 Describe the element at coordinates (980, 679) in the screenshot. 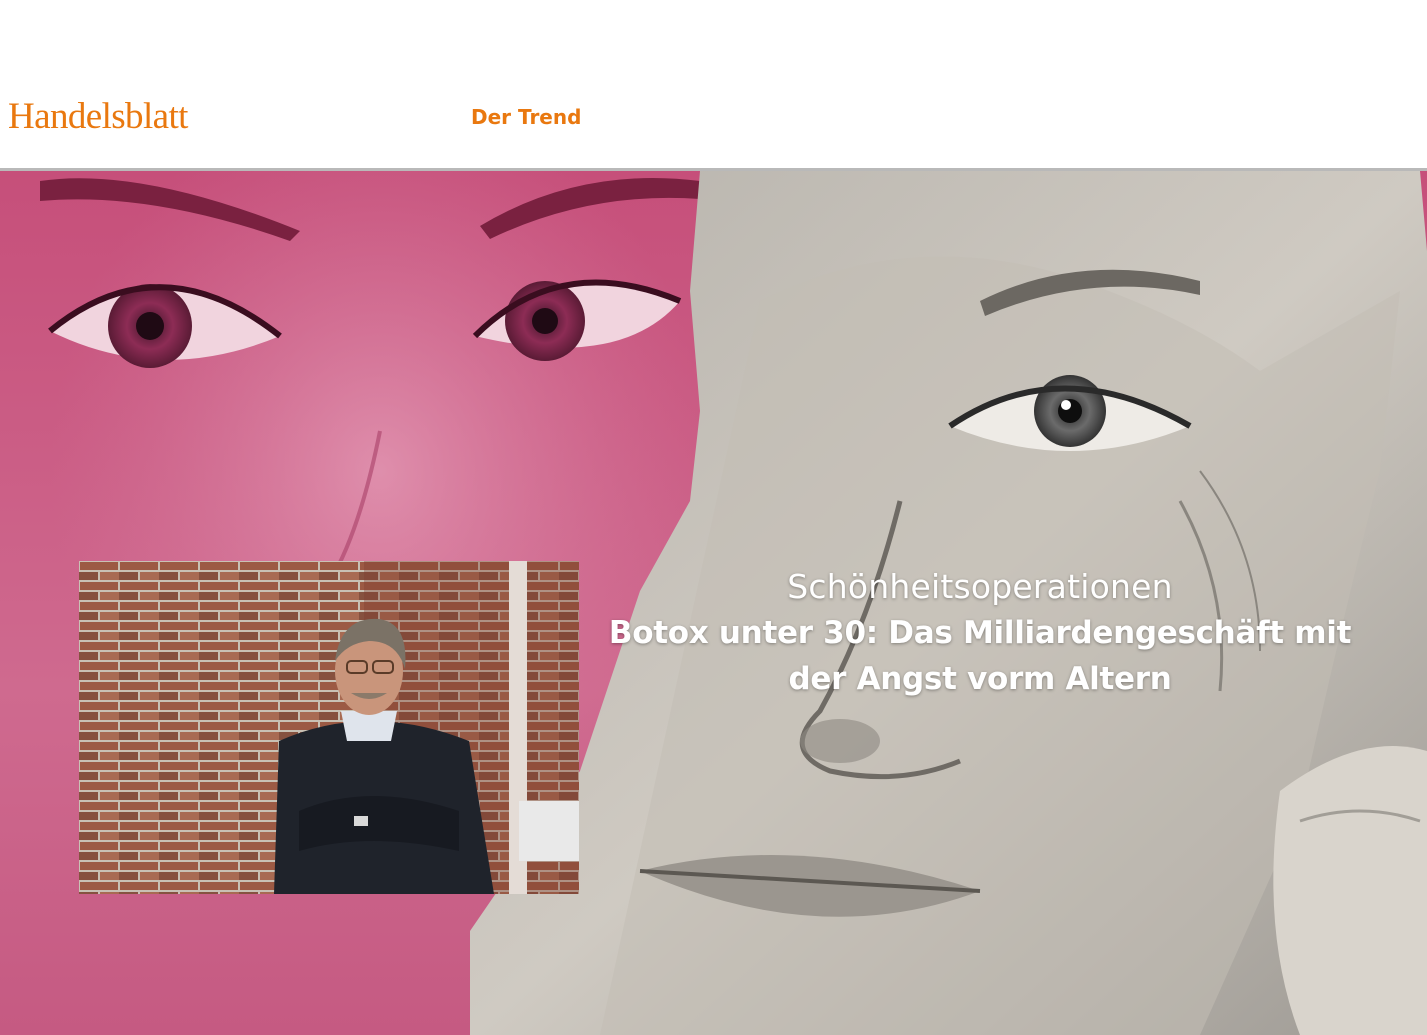

I see `article-title-line-2: der Angst vorm Altern` at that location.